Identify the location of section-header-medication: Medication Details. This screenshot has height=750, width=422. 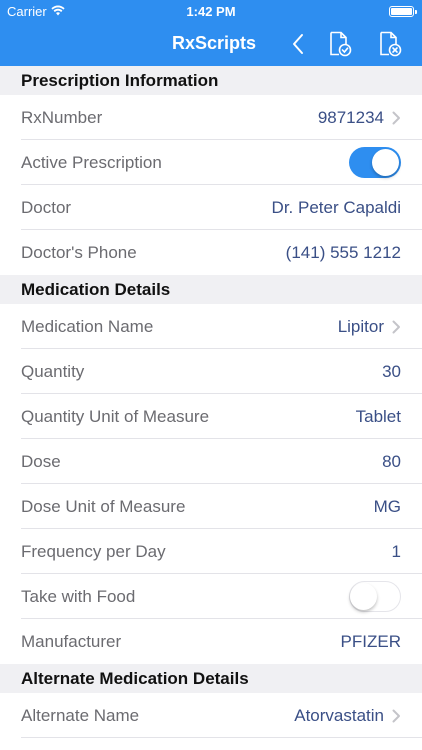
(211, 289).